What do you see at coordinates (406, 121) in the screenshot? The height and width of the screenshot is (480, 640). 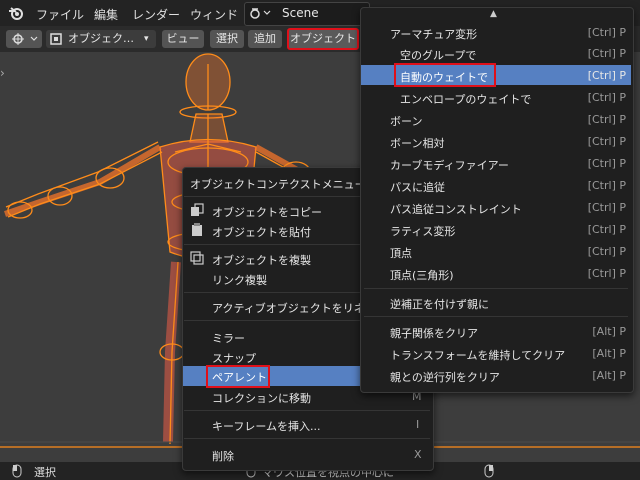 I see `submenu-bone: ボーン` at bounding box center [406, 121].